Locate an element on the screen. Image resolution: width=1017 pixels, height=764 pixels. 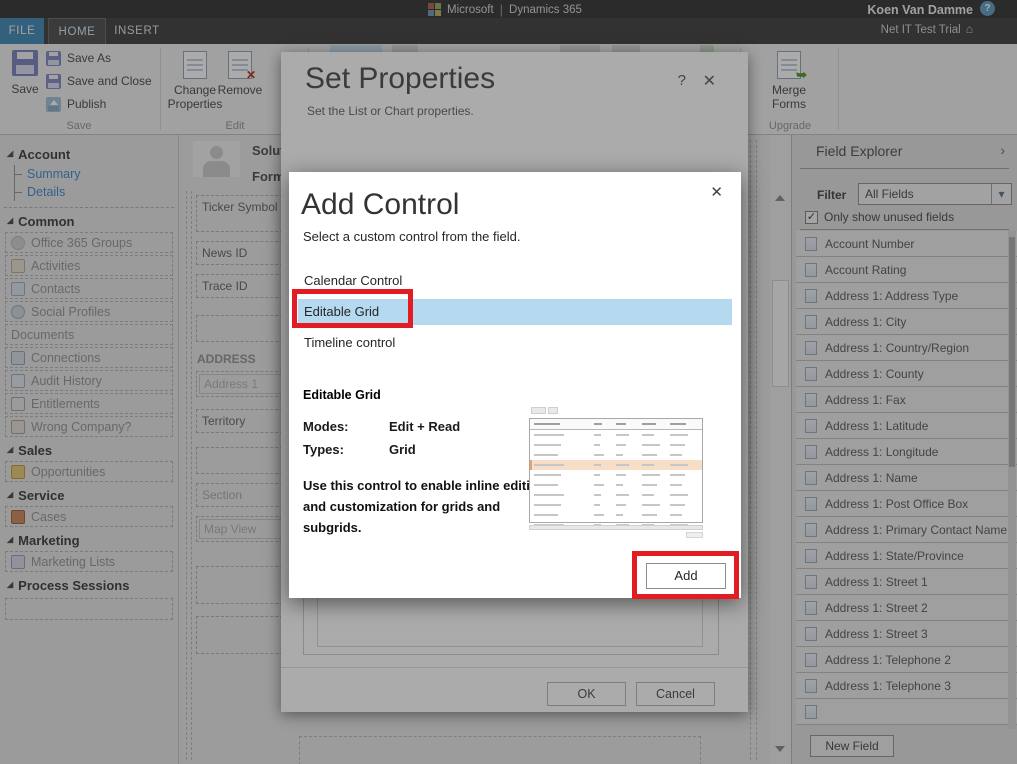
control-option-label: Timeline control is located at coordinates (350, 342).